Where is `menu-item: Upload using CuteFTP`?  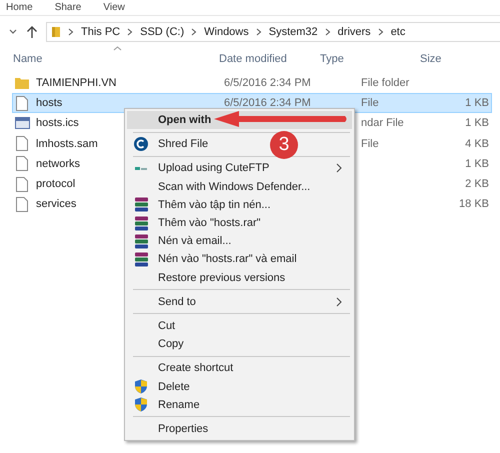
menu-item: Upload using CuteFTP is located at coordinates (214, 168).